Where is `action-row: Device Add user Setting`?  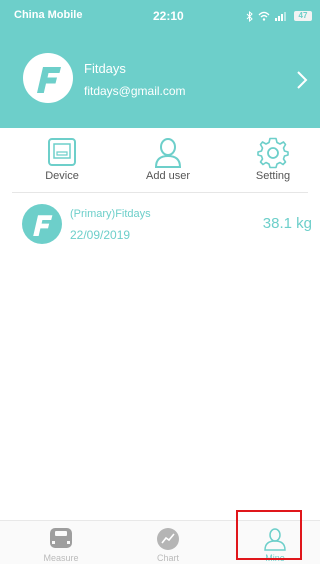
action-row: Device Add user Setting is located at coordinates (160, 160).